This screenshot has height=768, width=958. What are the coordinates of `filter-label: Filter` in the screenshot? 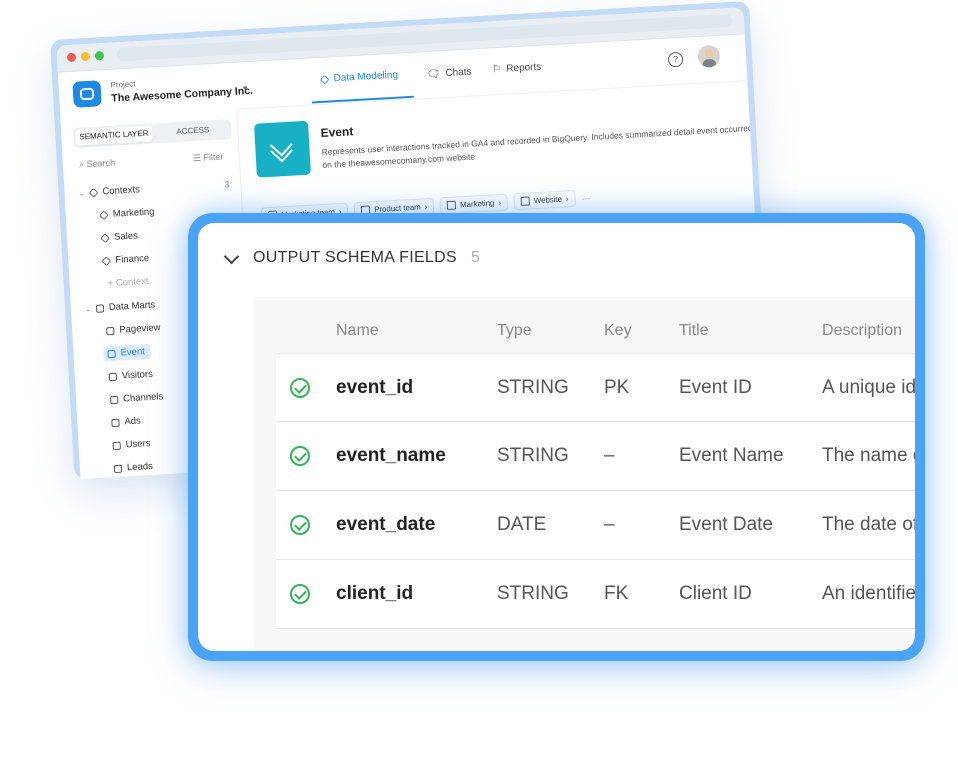 It's located at (213, 157).